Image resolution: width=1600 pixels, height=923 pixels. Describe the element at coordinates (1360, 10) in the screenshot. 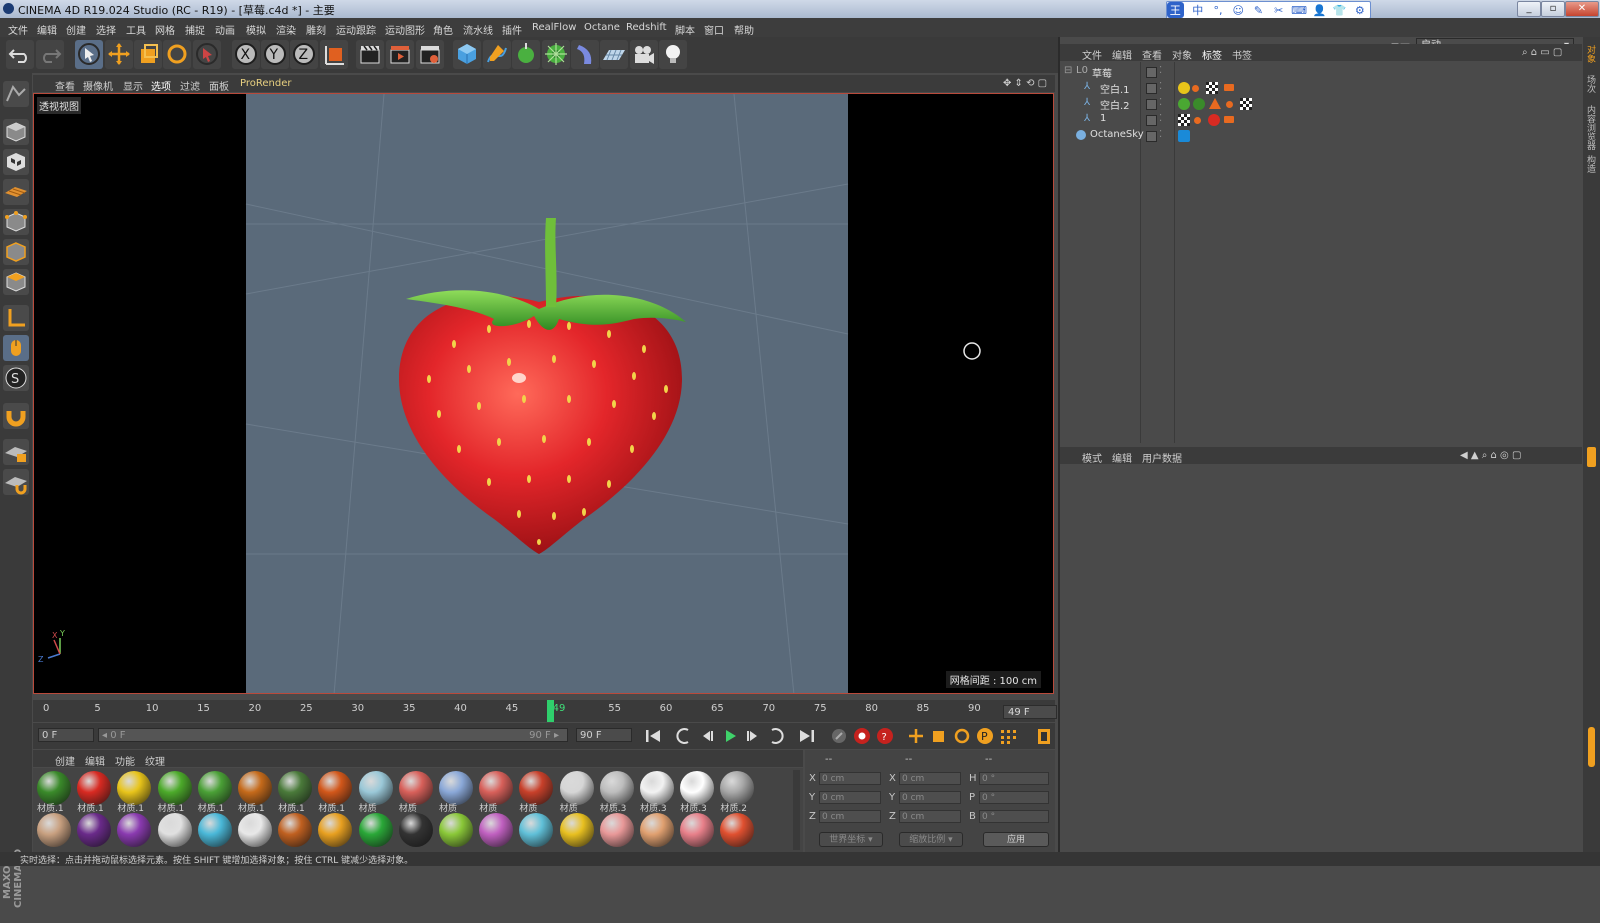

I see `ime-settings-icon: ⚙` at that location.